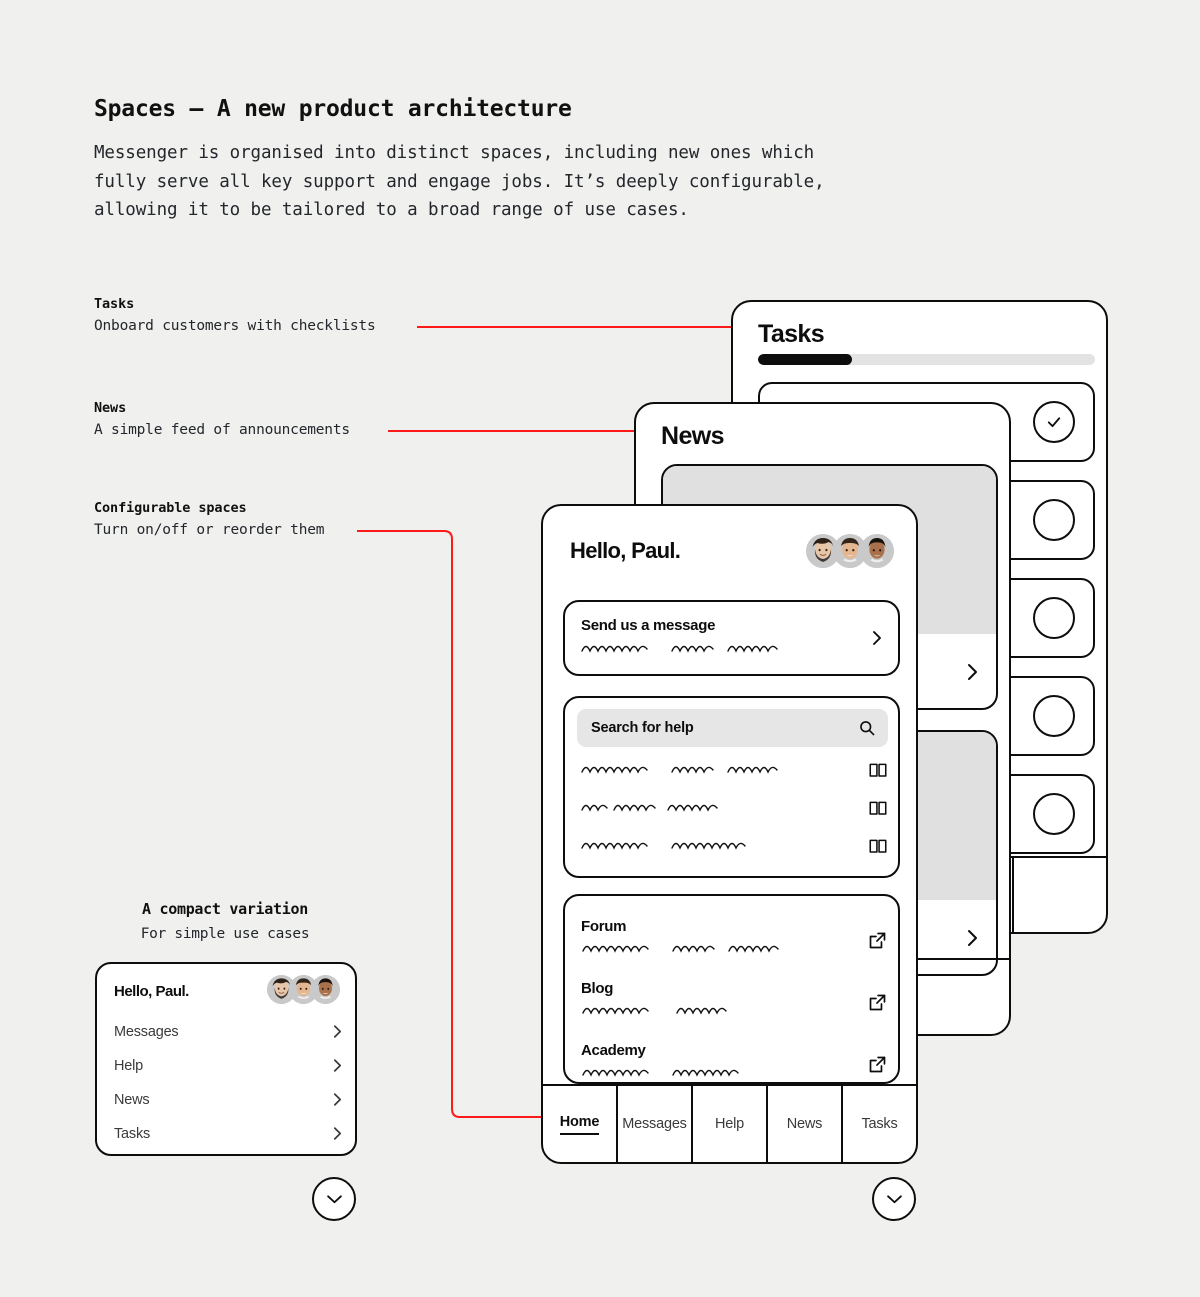 This screenshot has width=1200, height=1297. I want to click on annotation-title: Tasks, so click(114, 304).